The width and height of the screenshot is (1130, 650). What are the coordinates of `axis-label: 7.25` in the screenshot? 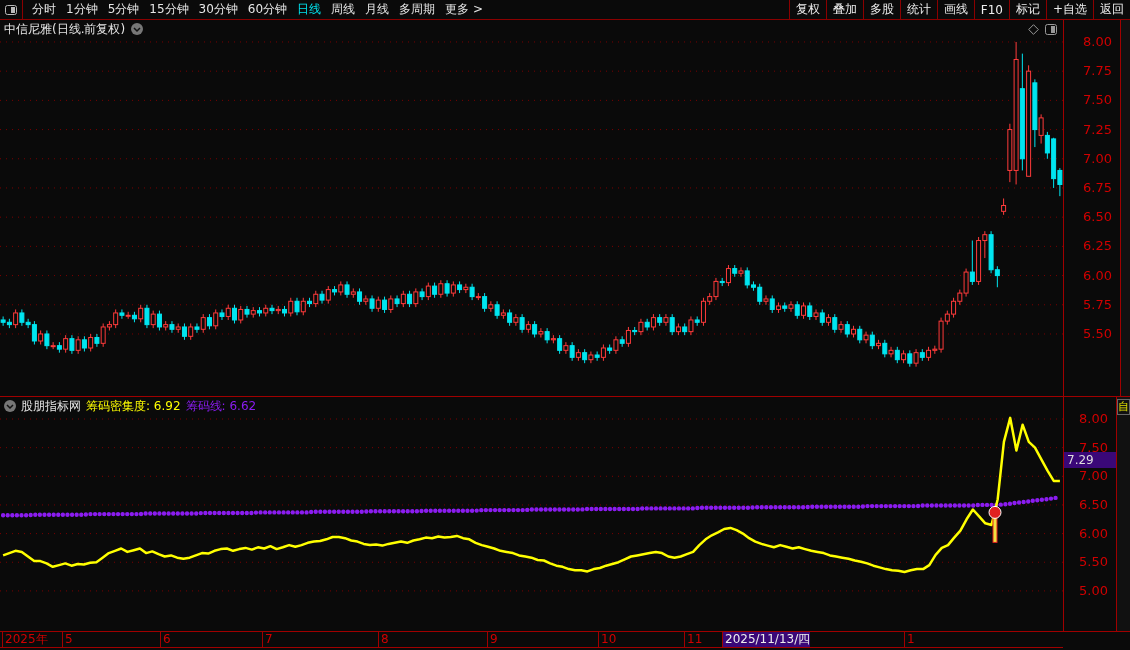 It's located at (1097, 129).